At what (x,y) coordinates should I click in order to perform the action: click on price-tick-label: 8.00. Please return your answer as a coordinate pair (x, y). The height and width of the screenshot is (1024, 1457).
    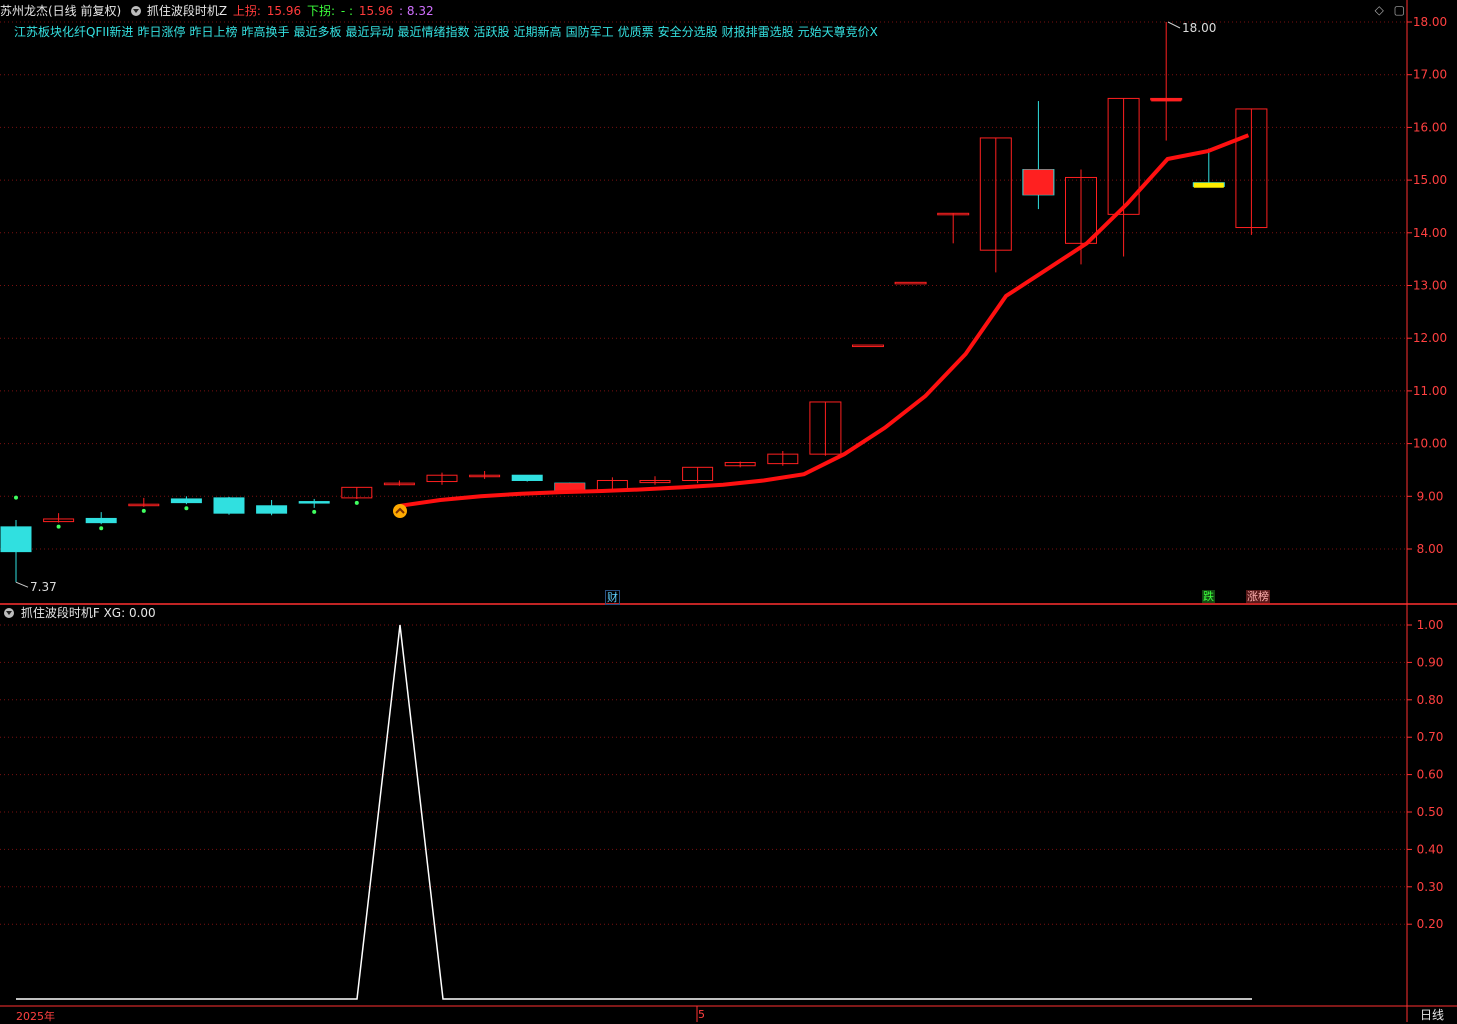
    Looking at the image, I should click on (1430, 549).